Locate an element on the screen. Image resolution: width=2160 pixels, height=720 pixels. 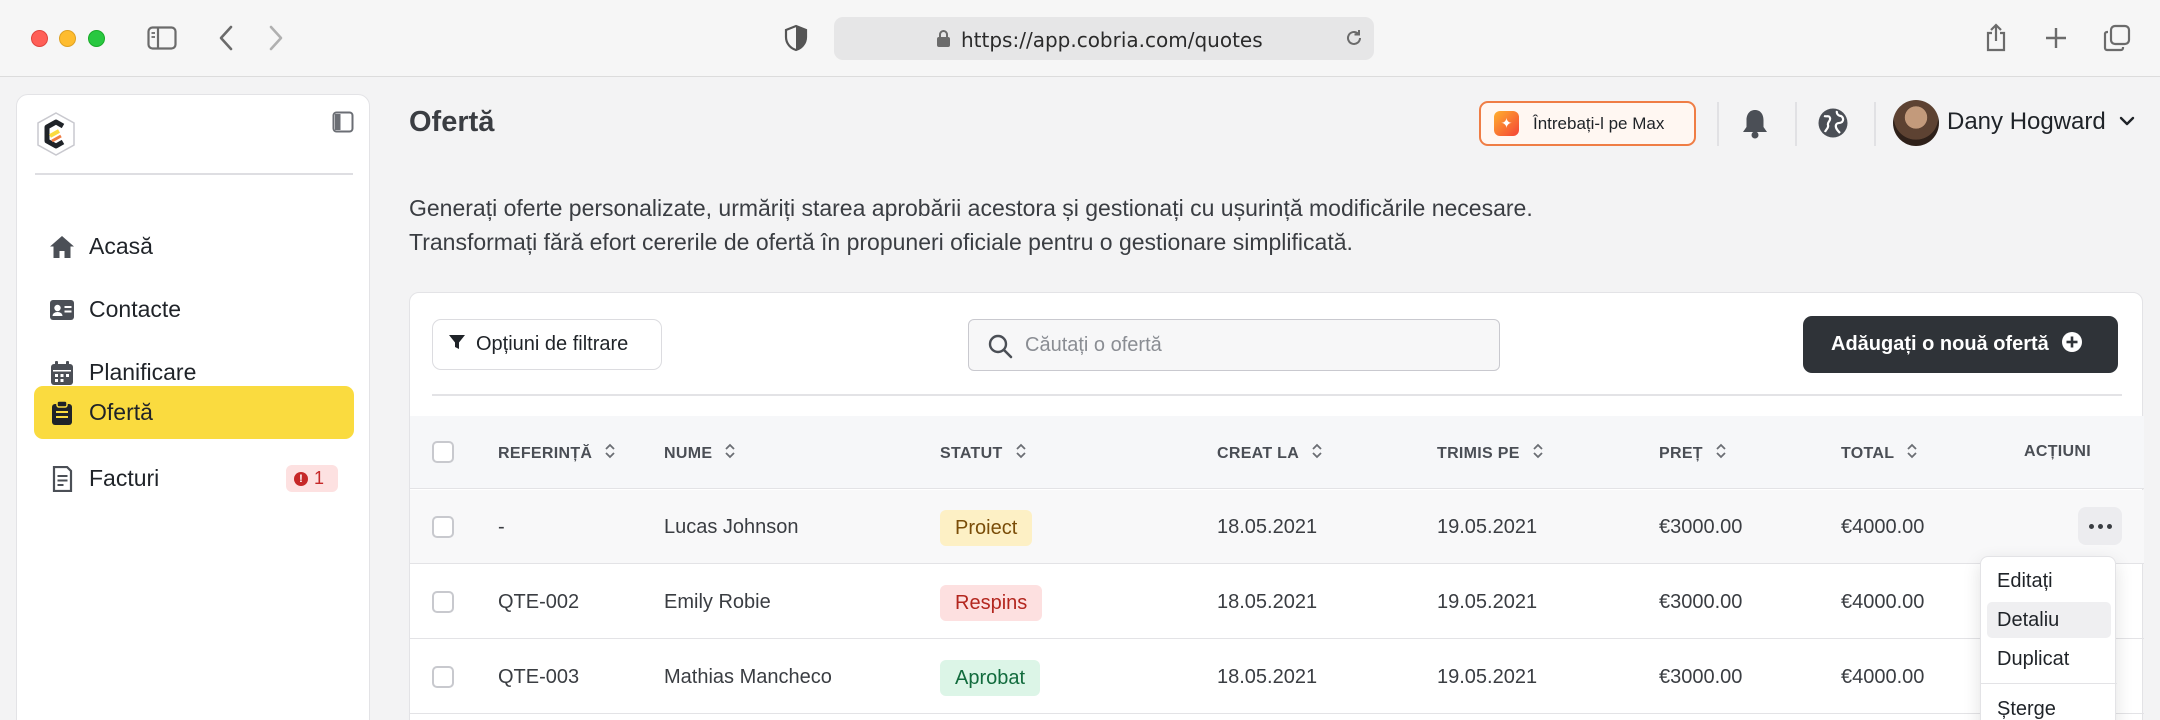
reference-cell: - is located at coordinates (501, 527).